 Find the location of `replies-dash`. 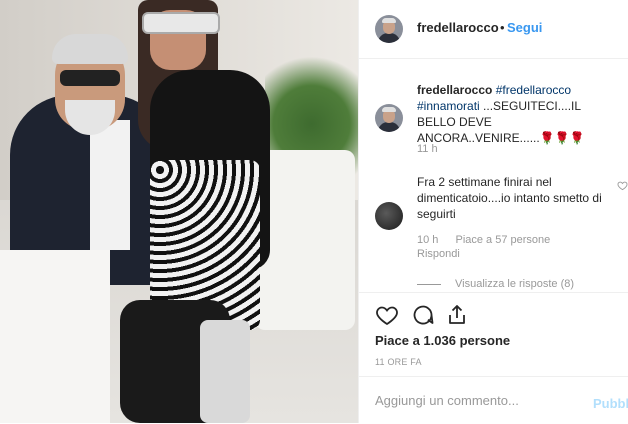

replies-dash is located at coordinates (429, 284).